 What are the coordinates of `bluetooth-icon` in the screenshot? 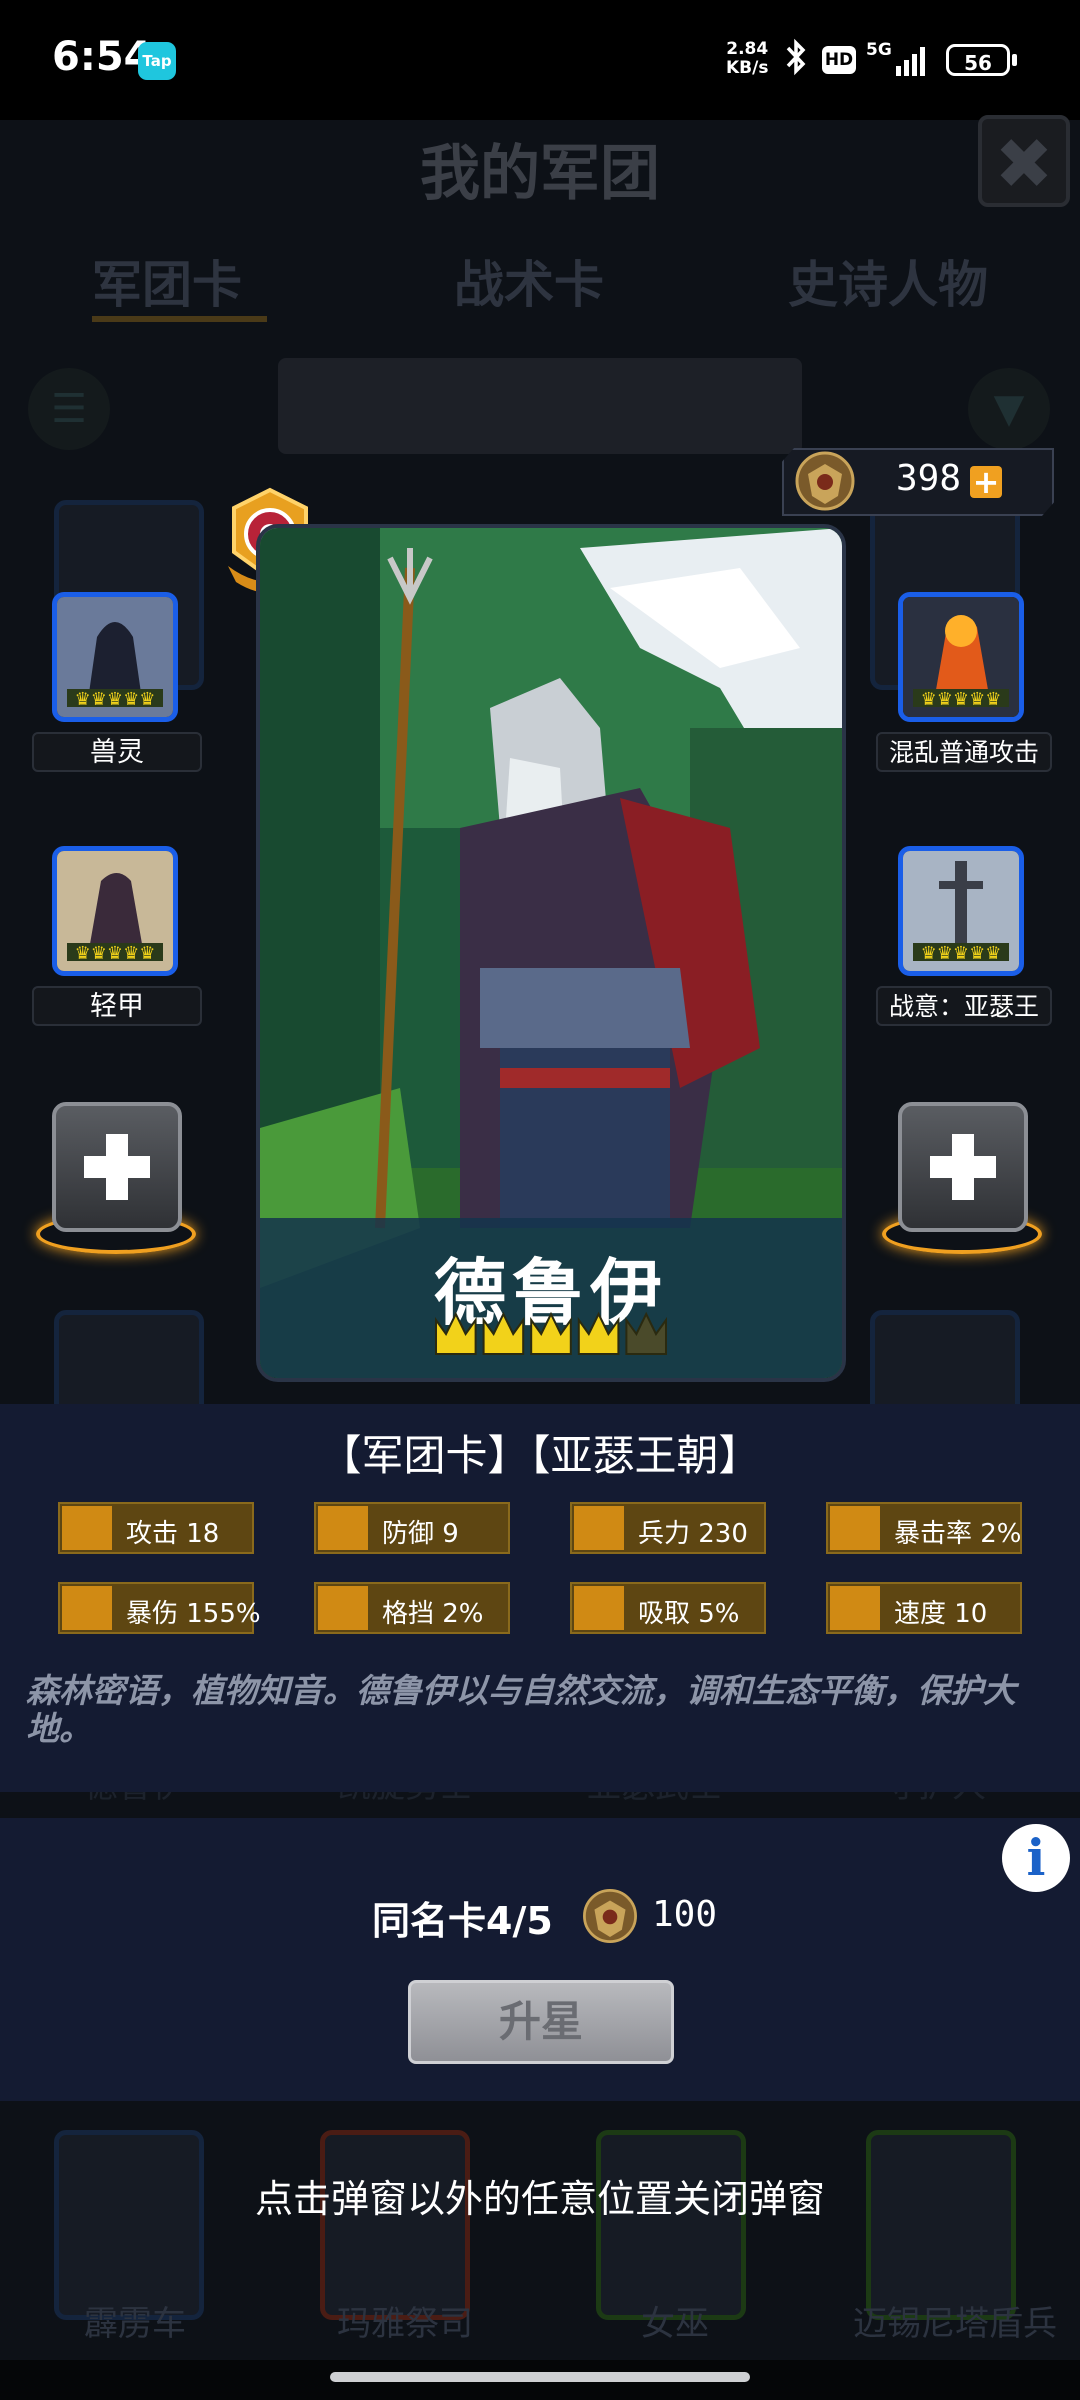 It's located at (796, 61).